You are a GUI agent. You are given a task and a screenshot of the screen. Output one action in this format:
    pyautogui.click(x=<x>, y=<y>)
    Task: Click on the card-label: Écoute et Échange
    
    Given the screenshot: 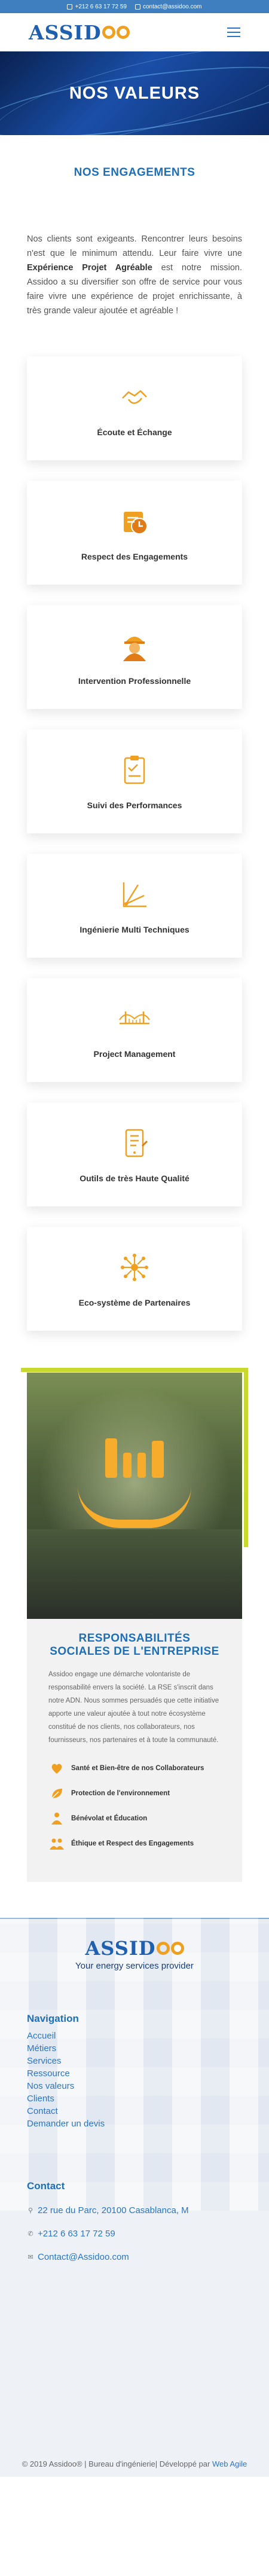 What is the action you would take?
    pyautogui.click(x=134, y=432)
    